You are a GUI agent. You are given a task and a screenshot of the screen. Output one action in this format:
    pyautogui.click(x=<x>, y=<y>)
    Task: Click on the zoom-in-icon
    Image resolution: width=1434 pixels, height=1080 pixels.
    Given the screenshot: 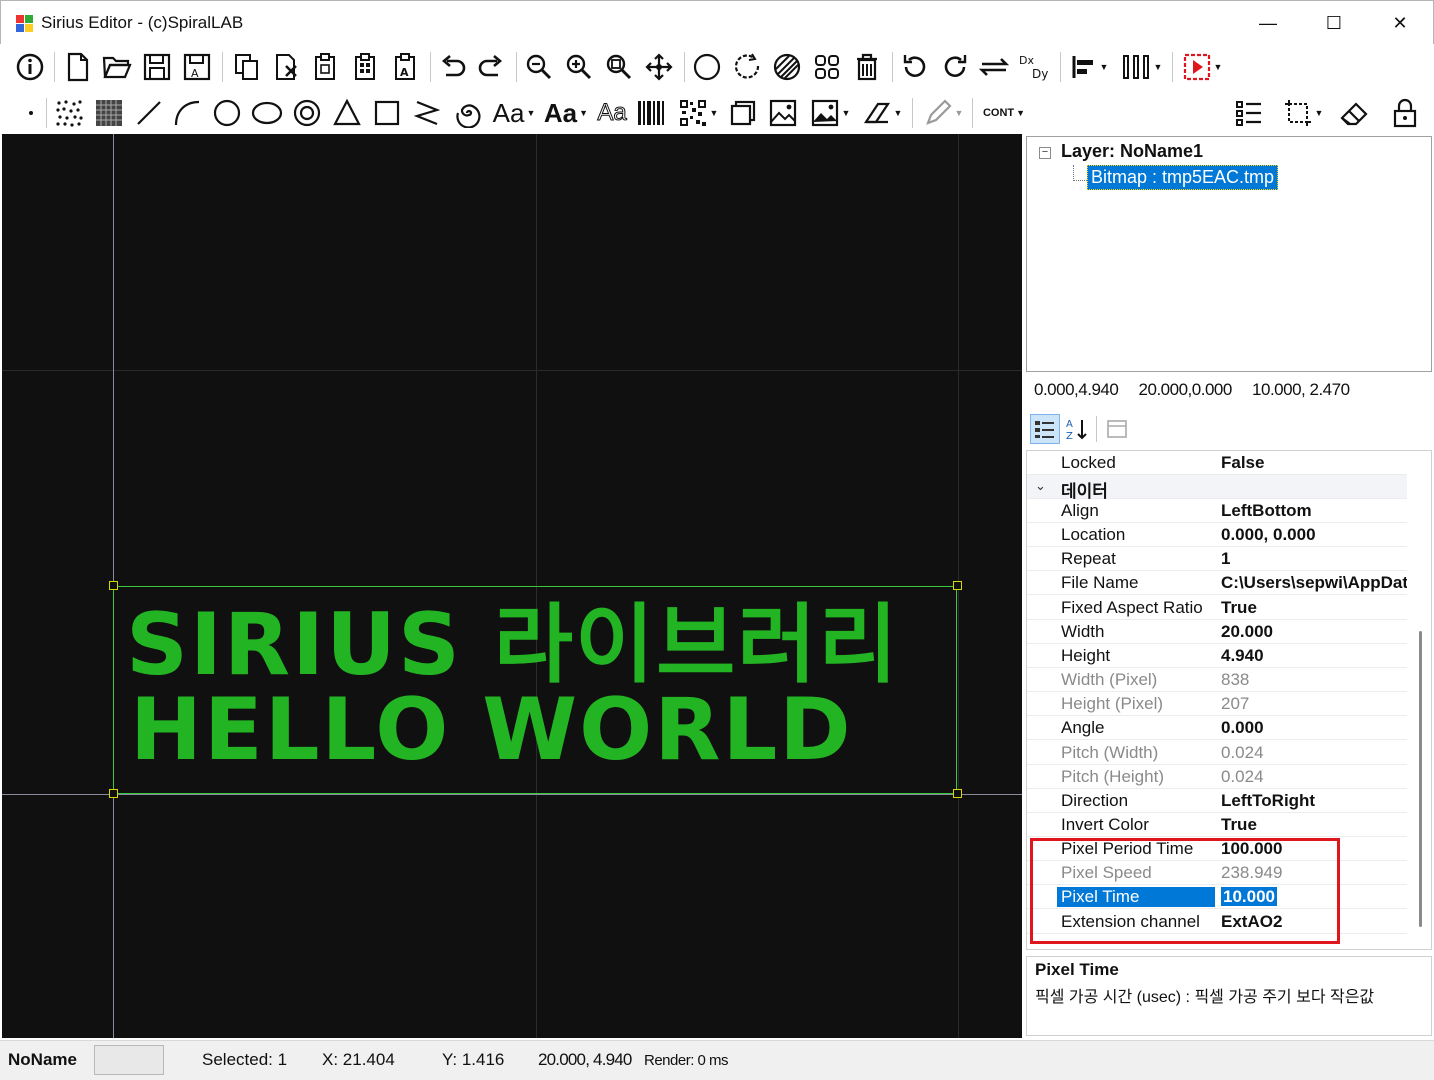 What is the action you would take?
    pyautogui.click(x=579, y=67)
    